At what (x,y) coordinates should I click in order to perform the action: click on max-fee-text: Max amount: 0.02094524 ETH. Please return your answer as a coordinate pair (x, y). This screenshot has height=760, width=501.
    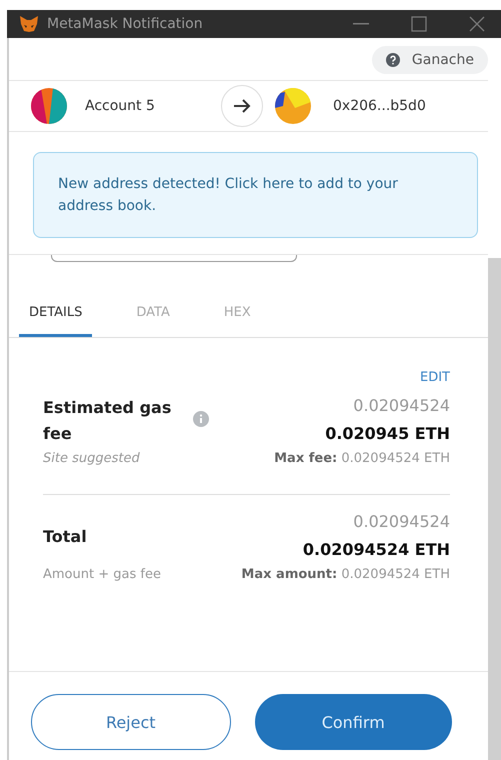
    Looking at the image, I should click on (345, 574).